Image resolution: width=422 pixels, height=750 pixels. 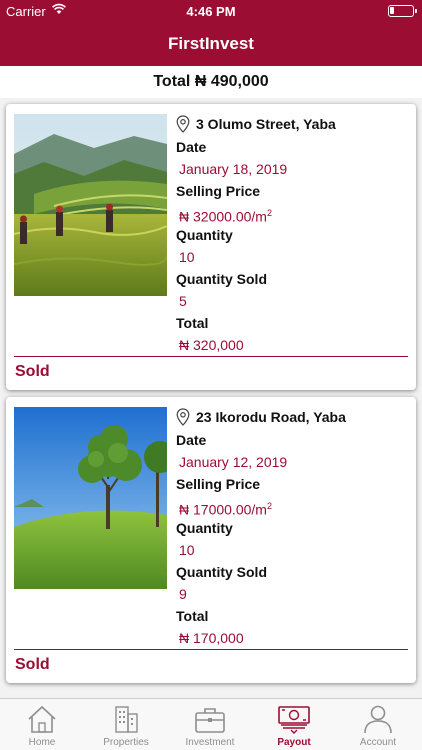 What do you see at coordinates (90, 498) in the screenshot?
I see `tree-on-green-hill-photo` at bounding box center [90, 498].